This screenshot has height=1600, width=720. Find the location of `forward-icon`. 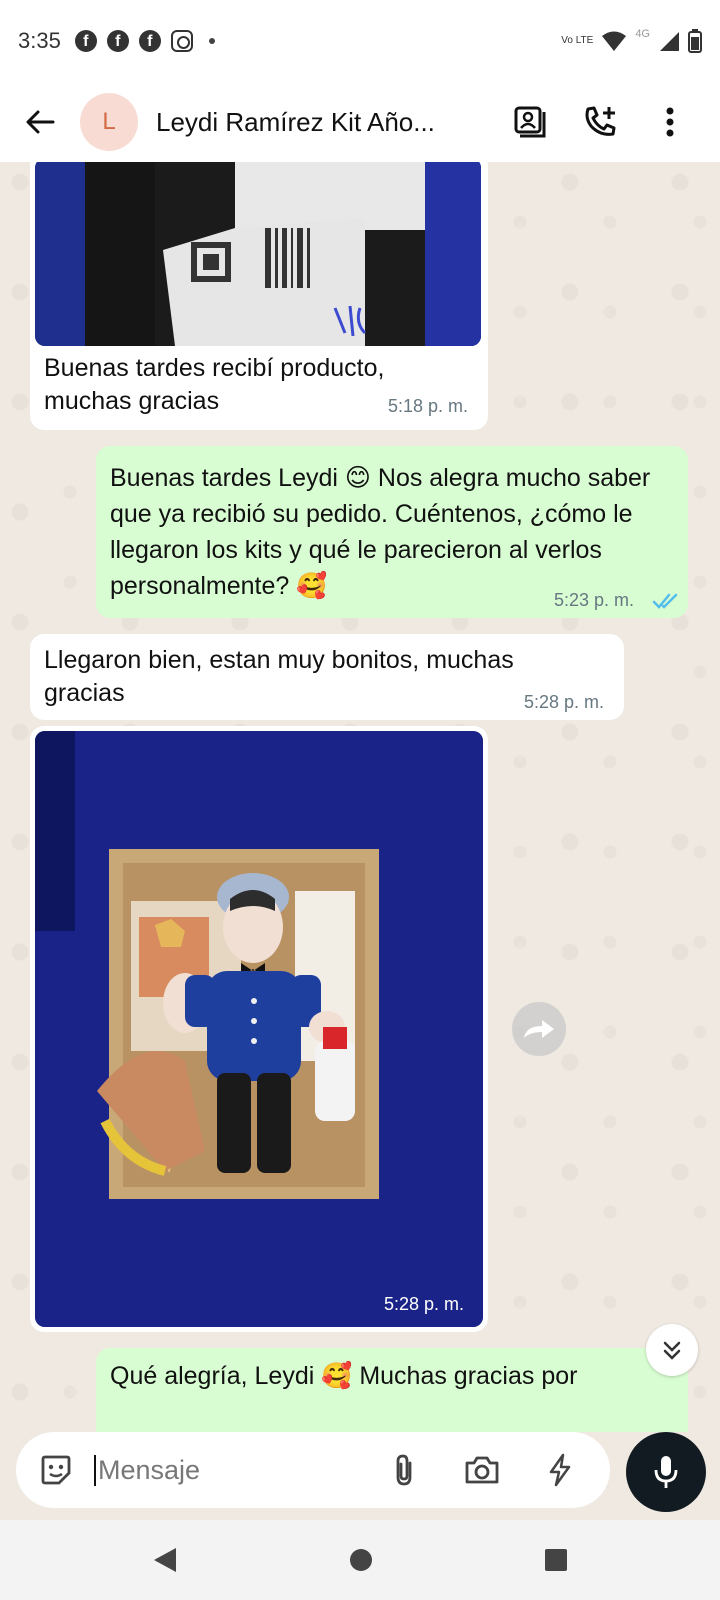

forward-icon is located at coordinates (539, 1029).